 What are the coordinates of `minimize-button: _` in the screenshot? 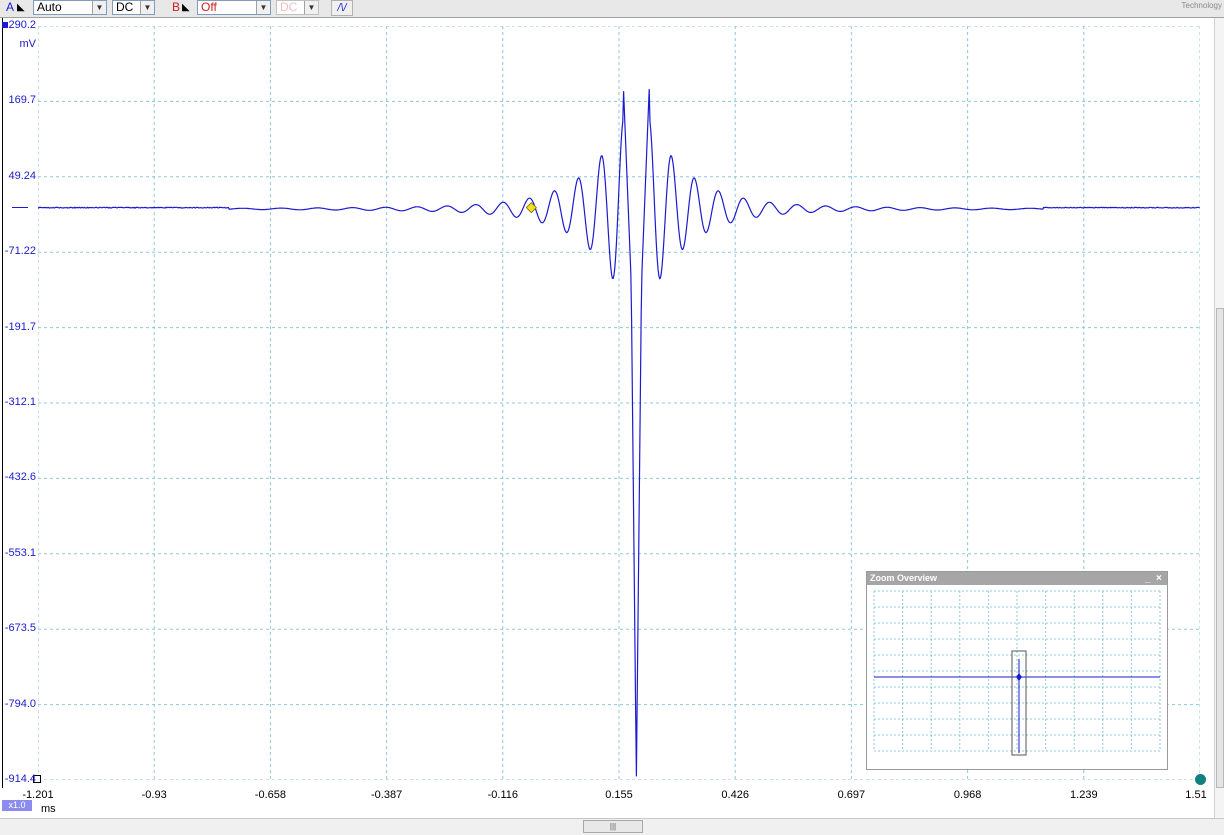 It's located at (1148, 578).